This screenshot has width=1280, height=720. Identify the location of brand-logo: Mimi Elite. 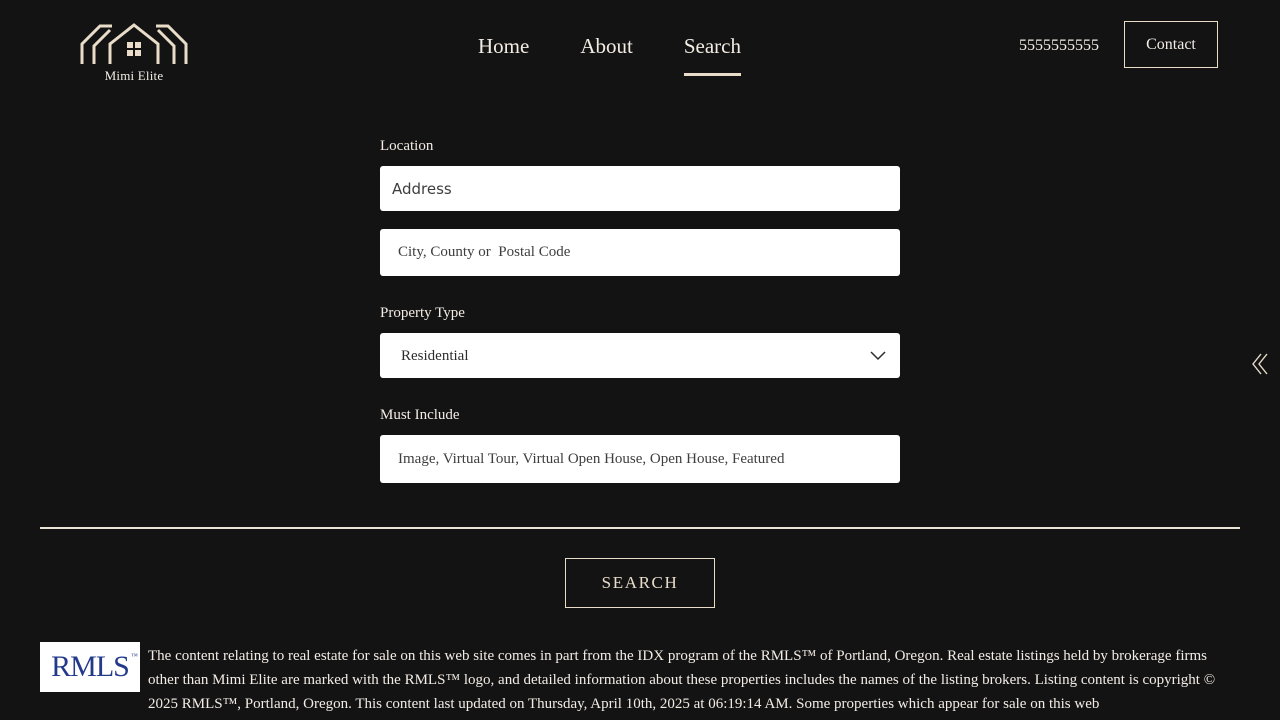
(134, 53).